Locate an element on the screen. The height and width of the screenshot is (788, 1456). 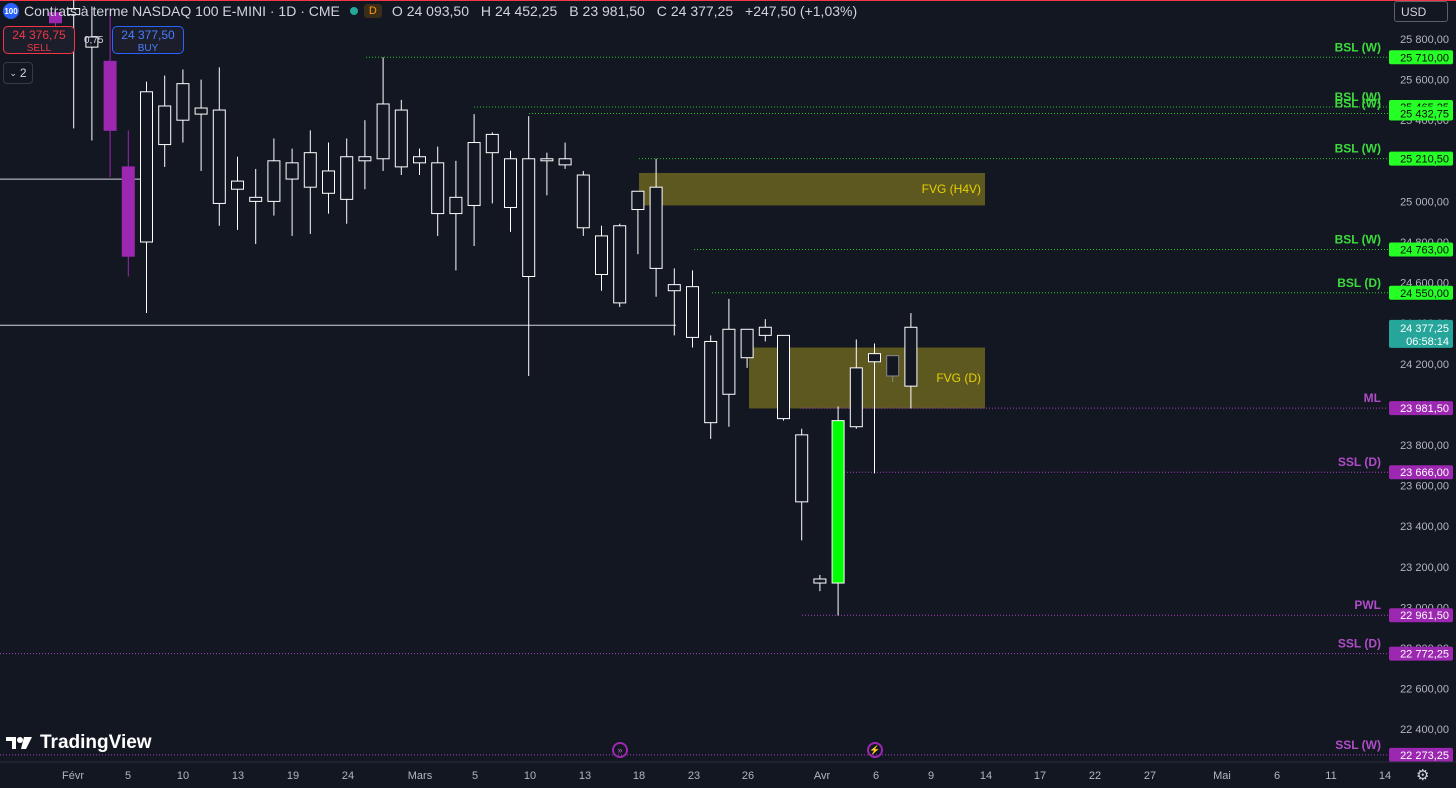
y-axis-tick-label: 23 400,00 is located at coordinates (1424, 527).